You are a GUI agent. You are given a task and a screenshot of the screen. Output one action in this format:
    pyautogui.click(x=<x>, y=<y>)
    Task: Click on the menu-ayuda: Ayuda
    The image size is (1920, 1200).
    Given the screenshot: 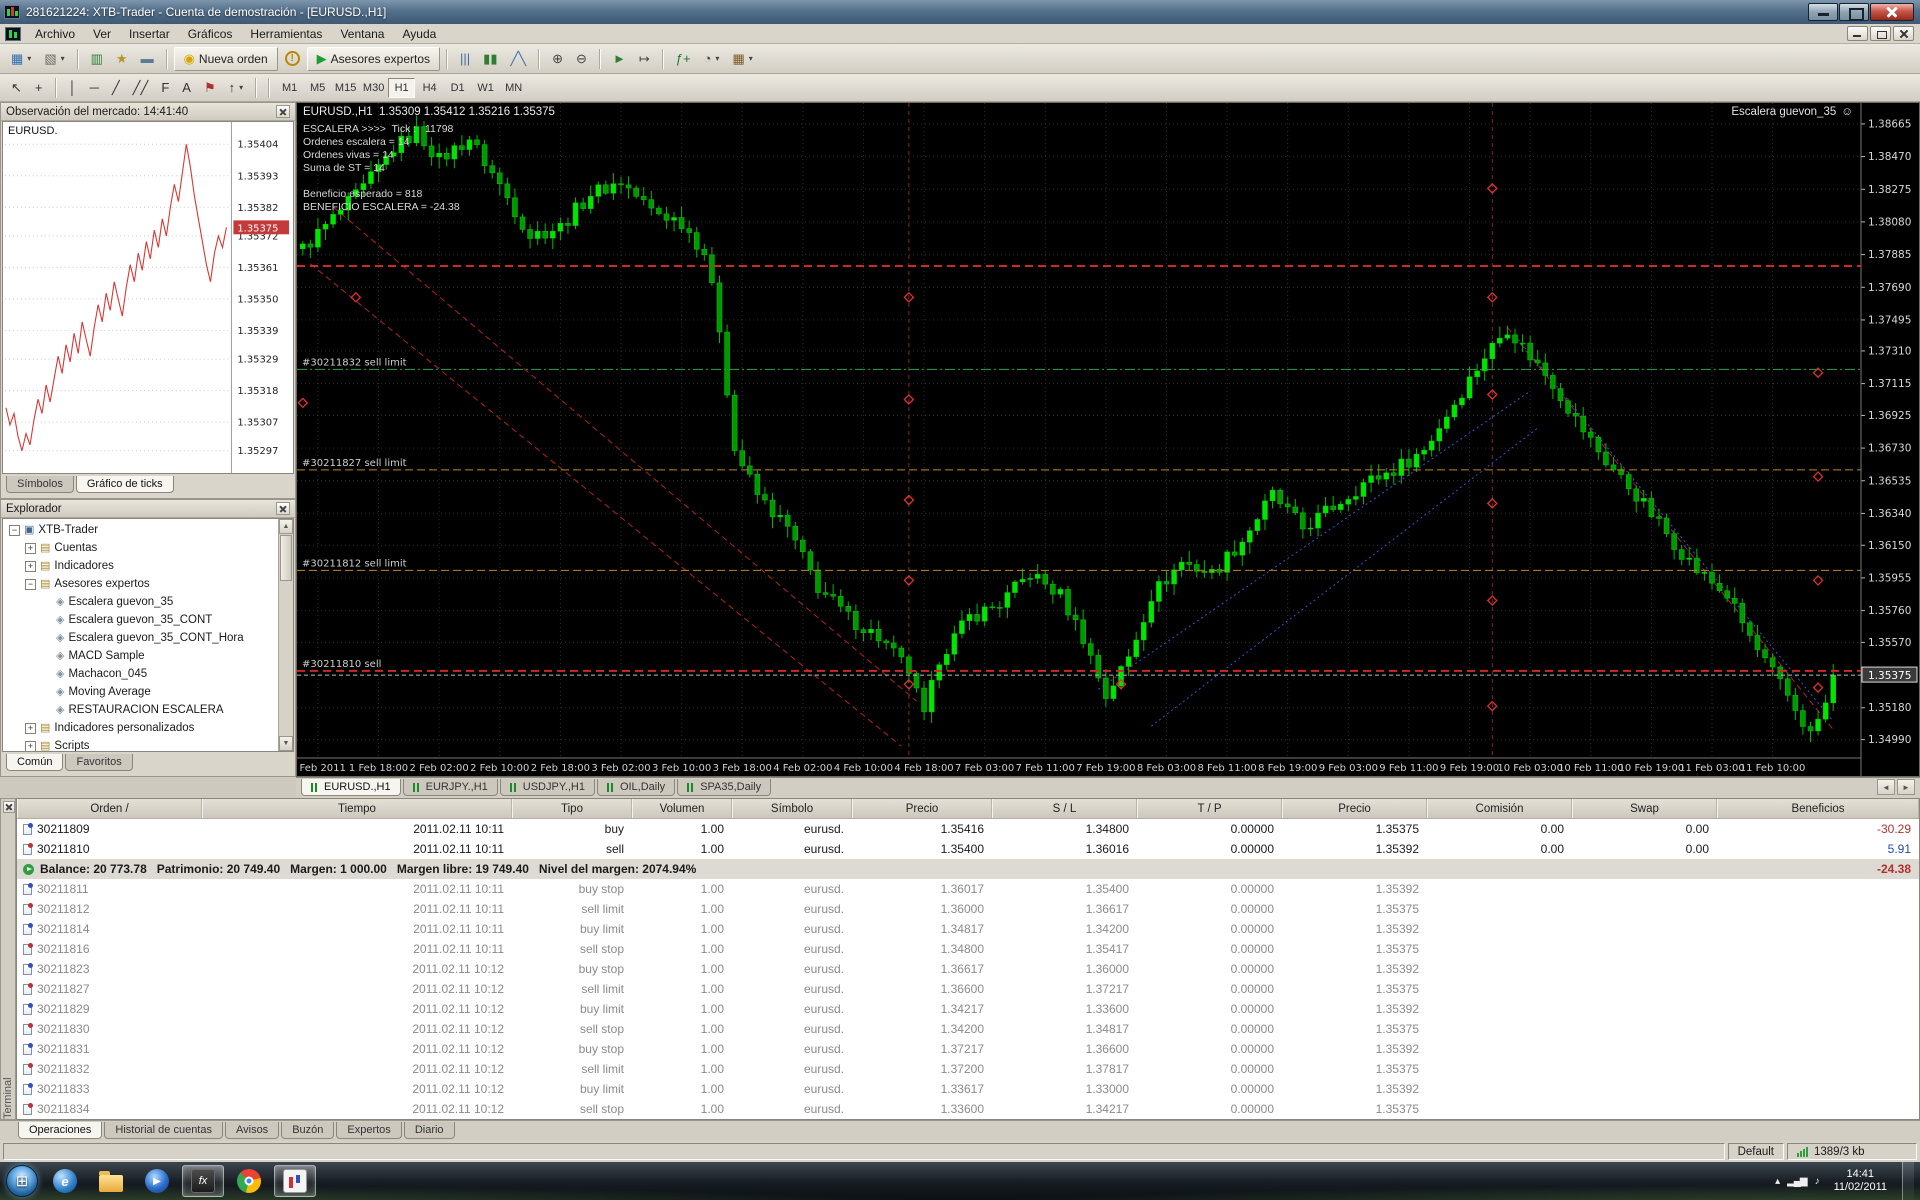 What is the action you would take?
    pyautogui.click(x=419, y=34)
    